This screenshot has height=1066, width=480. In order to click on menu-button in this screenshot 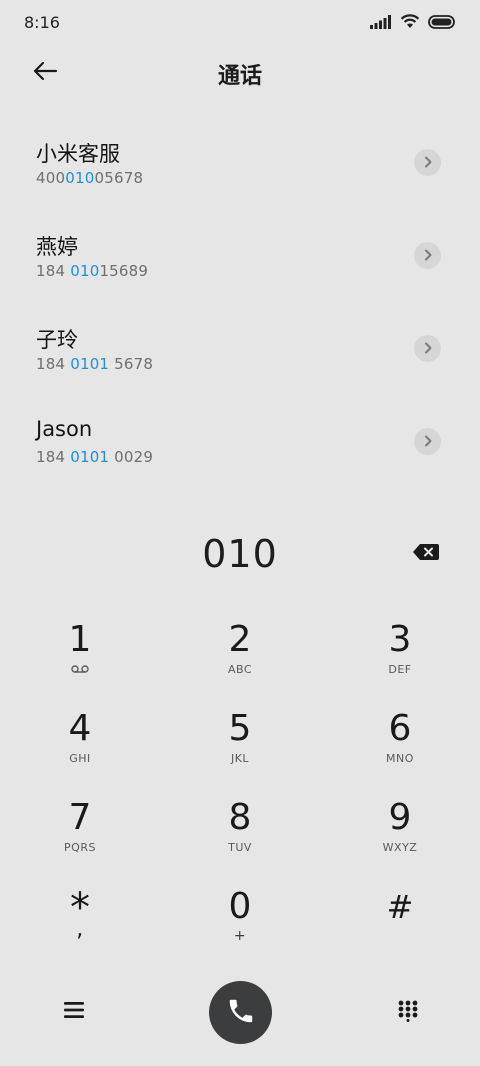, I will do `click(74, 1012)`.